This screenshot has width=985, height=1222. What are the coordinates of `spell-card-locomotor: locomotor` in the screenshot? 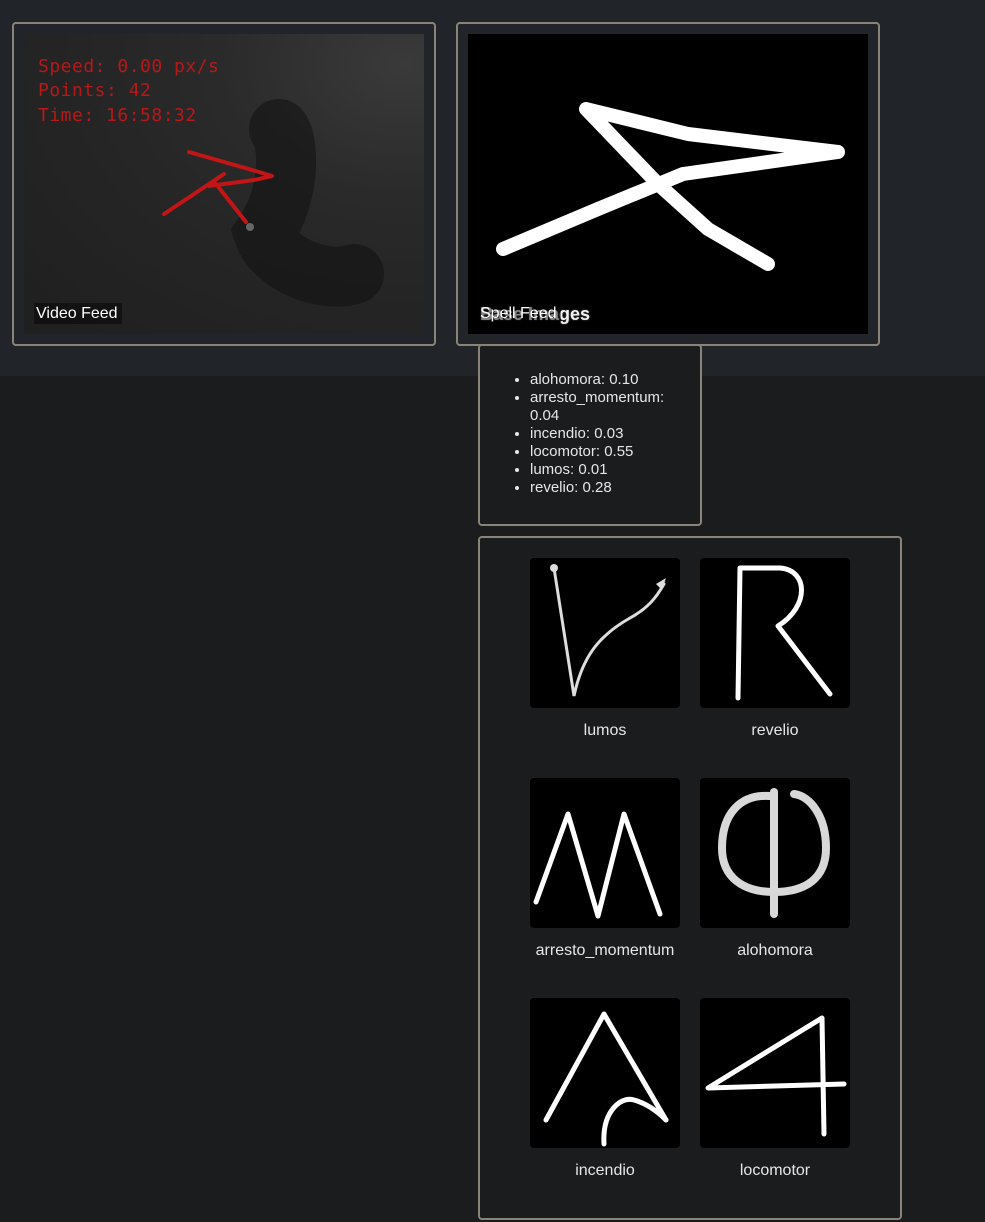 It's located at (775, 1089).